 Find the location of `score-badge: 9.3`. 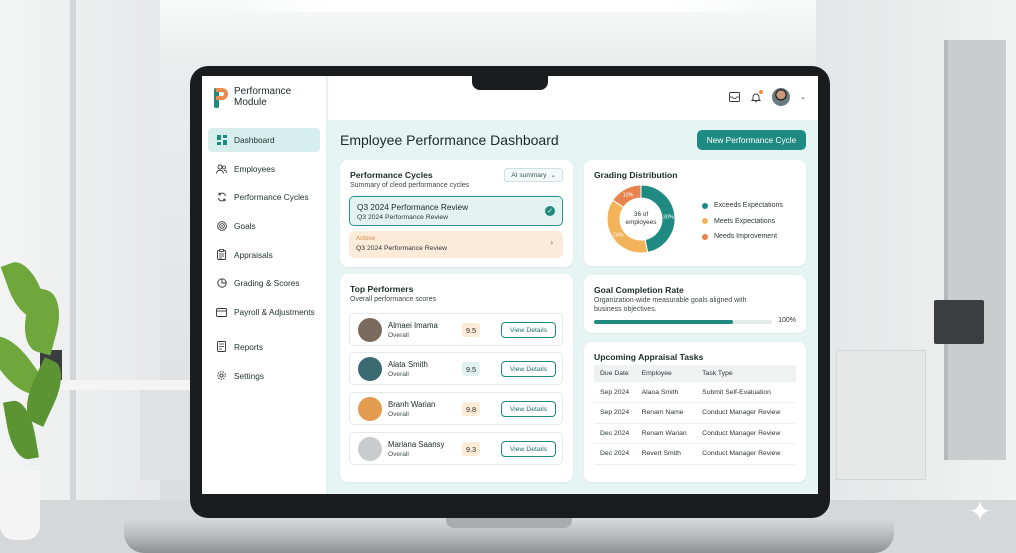

score-badge: 9.3 is located at coordinates (471, 449).